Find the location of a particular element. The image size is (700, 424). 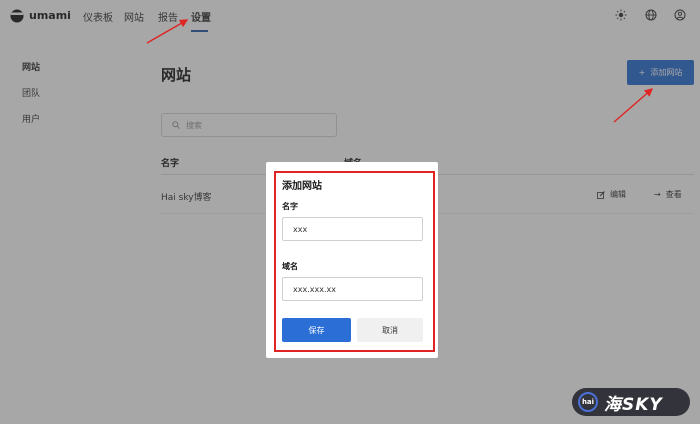

watermark: hai 海SKY is located at coordinates (631, 402).